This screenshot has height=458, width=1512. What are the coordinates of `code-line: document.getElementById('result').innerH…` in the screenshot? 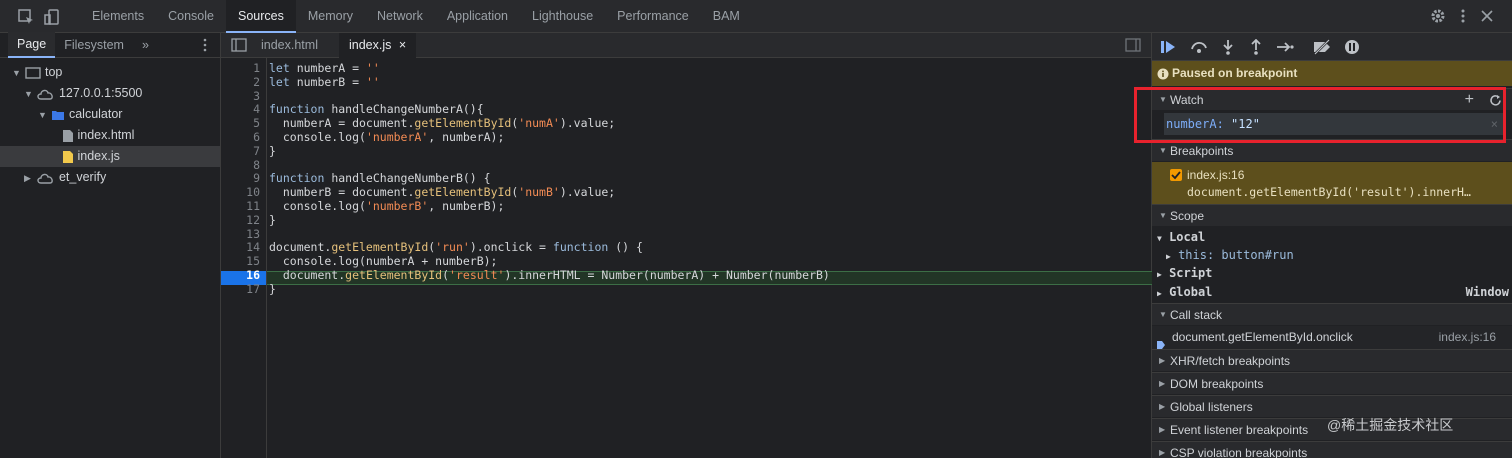 It's located at (549, 275).